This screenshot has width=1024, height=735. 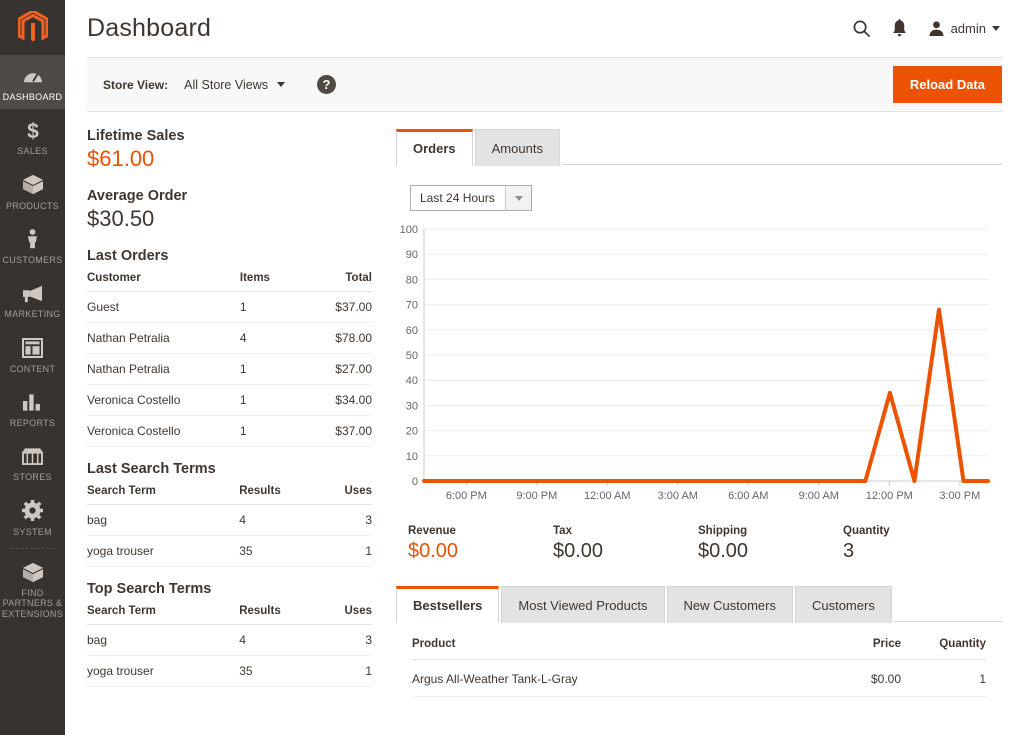 I want to click on tab-amounts: Amounts, so click(x=517, y=147).